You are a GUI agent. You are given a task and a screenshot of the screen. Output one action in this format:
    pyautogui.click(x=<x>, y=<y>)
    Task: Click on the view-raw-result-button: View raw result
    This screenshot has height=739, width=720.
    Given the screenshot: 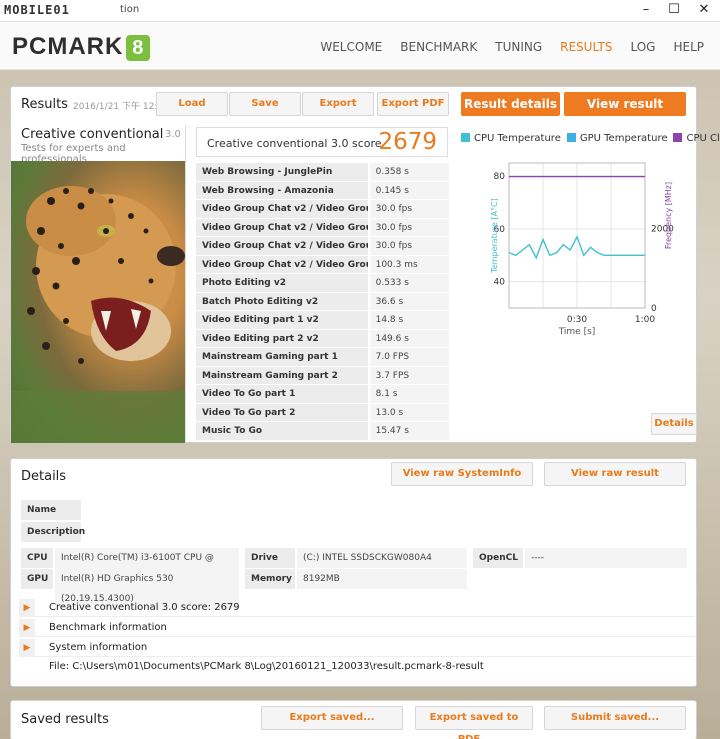 What is the action you would take?
    pyautogui.click(x=615, y=474)
    